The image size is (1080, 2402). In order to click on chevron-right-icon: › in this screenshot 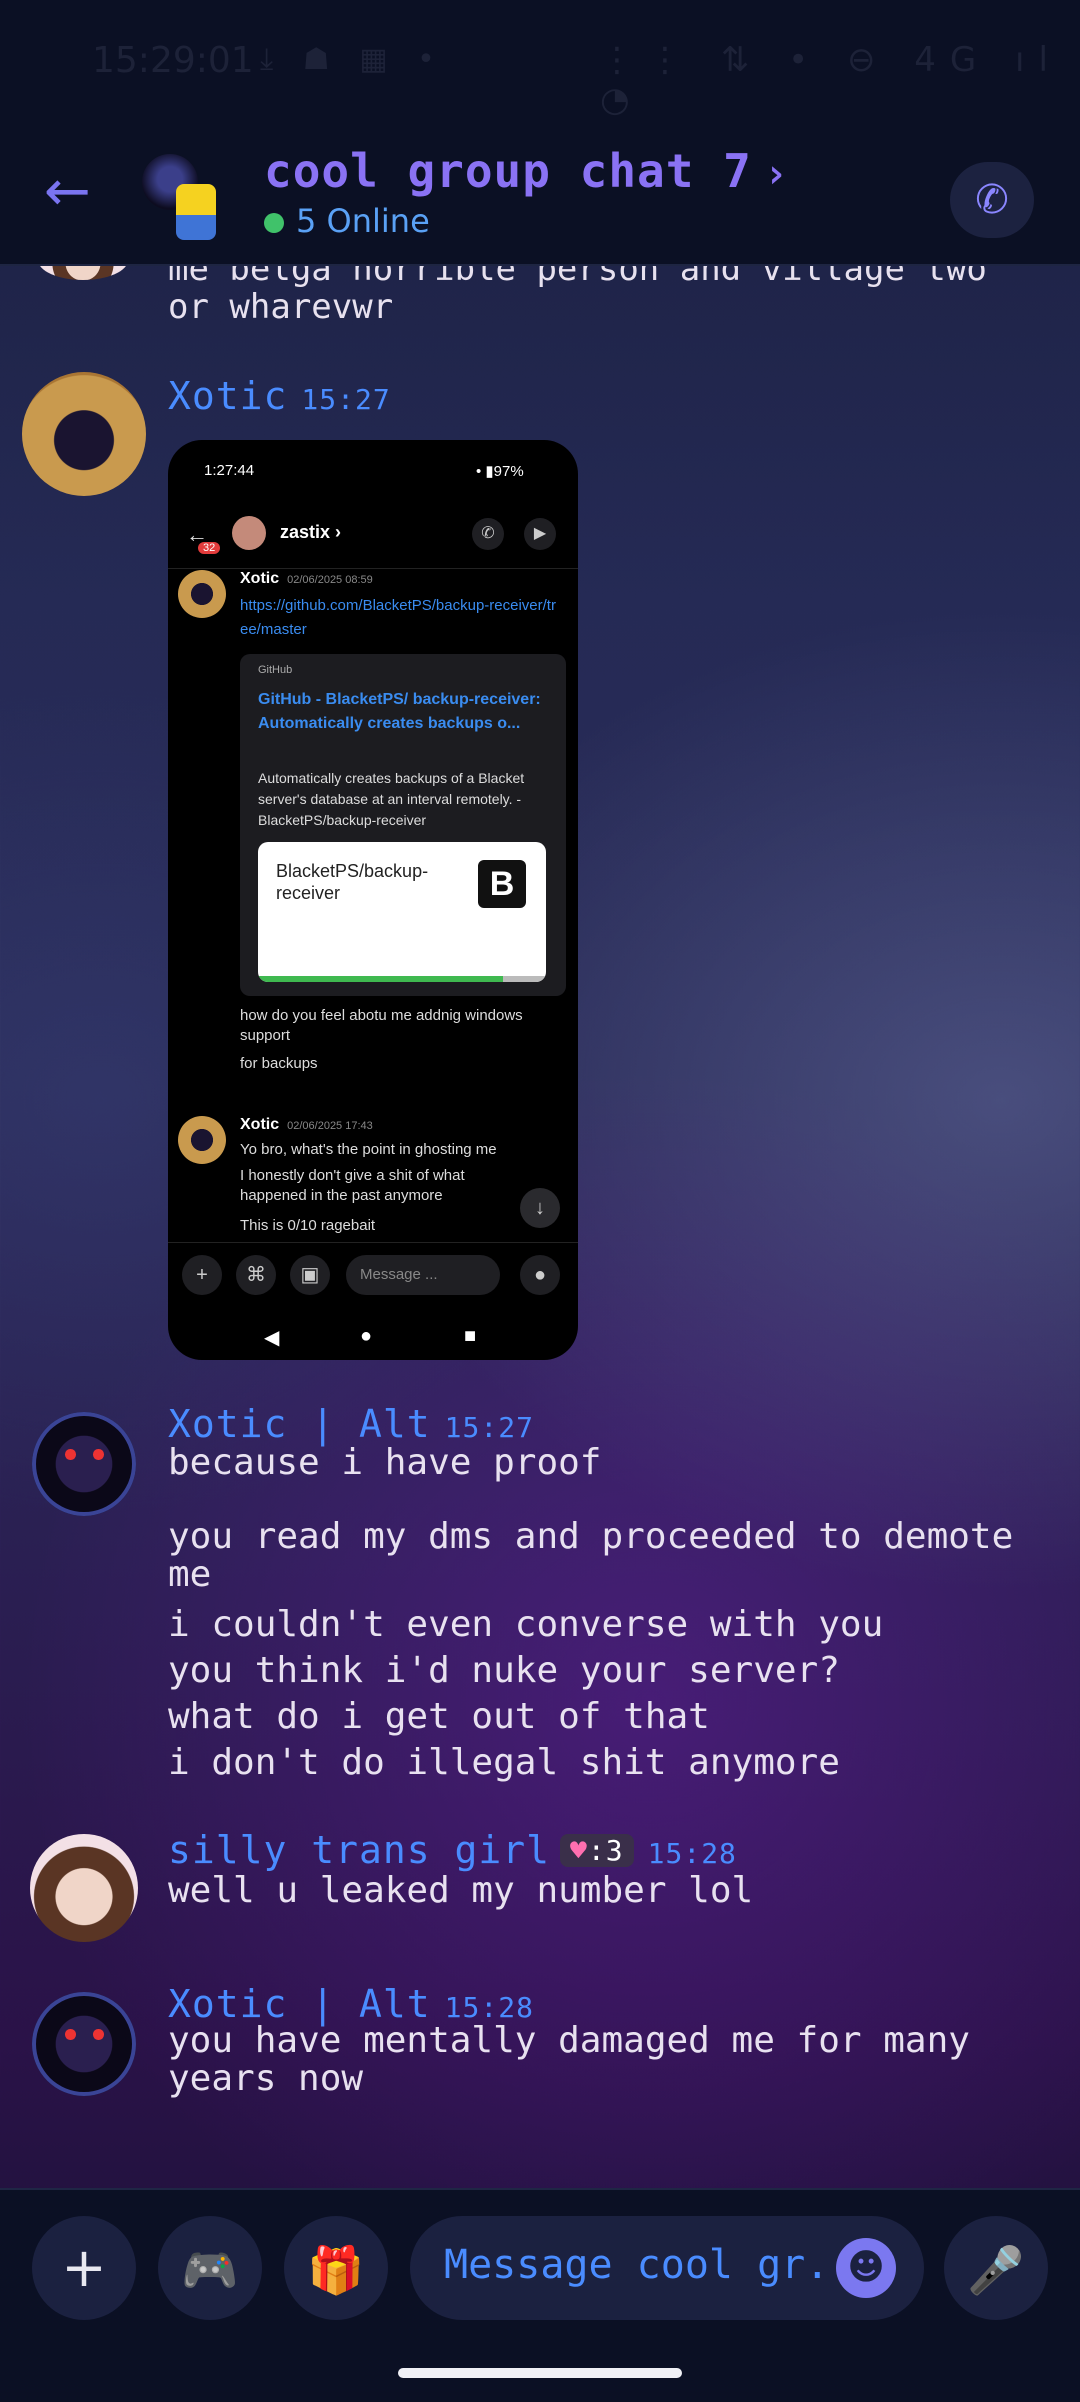, I will do `click(776, 174)`.